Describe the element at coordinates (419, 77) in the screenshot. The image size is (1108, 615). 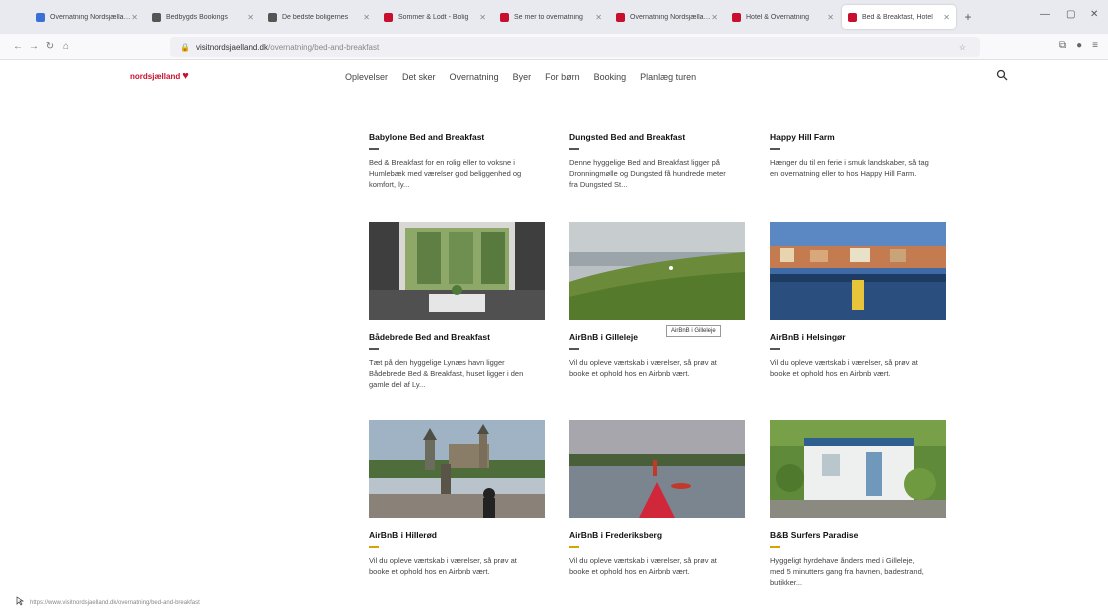
I see `nav-item: Det sker` at that location.